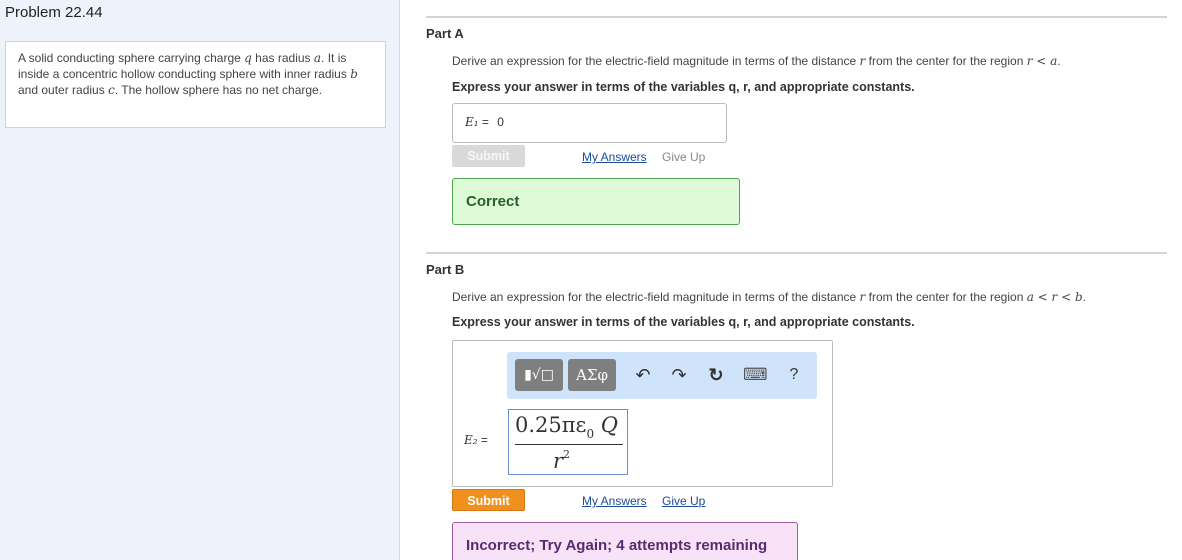  I want to click on part-b-label: Part B, so click(445, 269).